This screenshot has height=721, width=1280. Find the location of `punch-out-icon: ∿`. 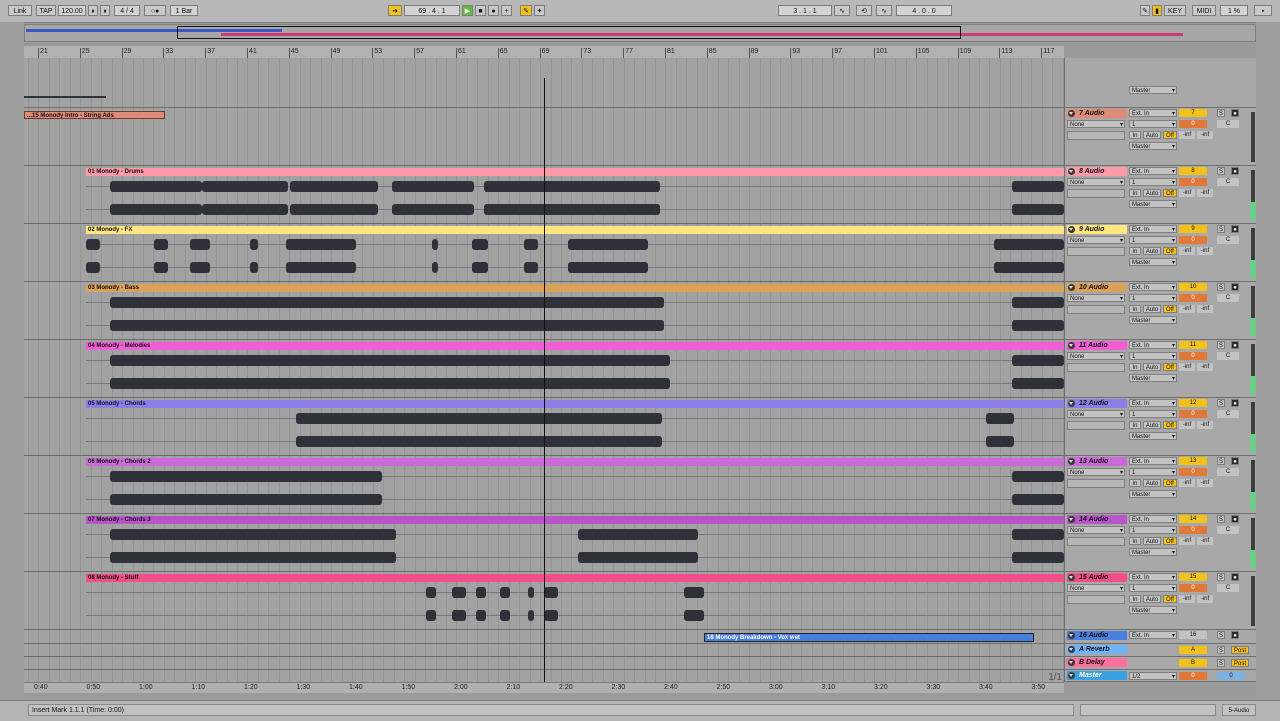

punch-out-icon: ∿ is located at coordinates (884, 10).